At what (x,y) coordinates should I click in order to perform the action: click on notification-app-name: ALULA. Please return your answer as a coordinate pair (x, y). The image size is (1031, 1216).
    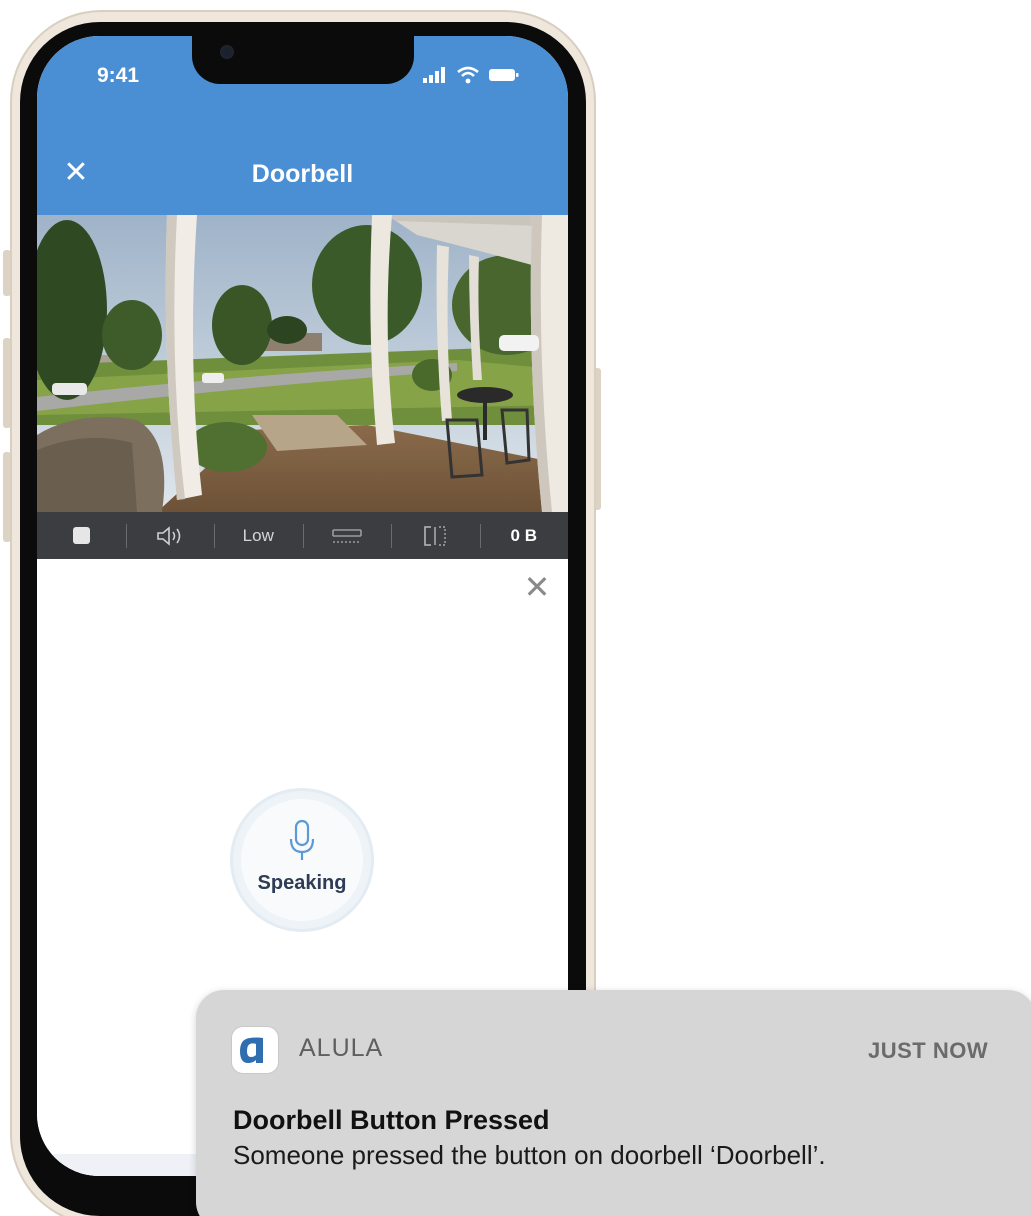
    Looking at the image, I should click on (341, 1048).